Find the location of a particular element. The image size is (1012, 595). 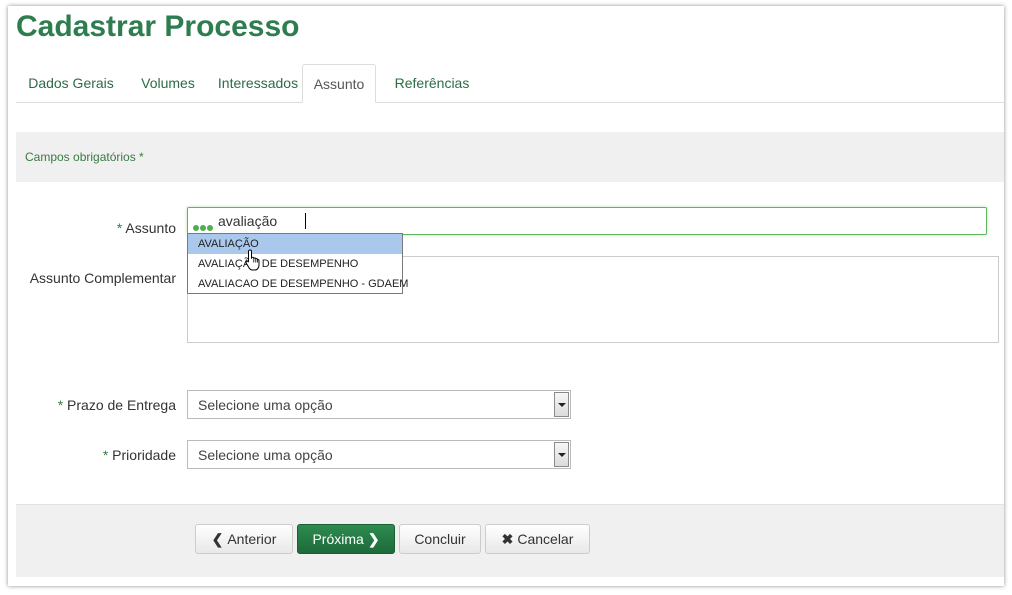

chevron-left-icon: ❮ is located at coordinates (217, 539).